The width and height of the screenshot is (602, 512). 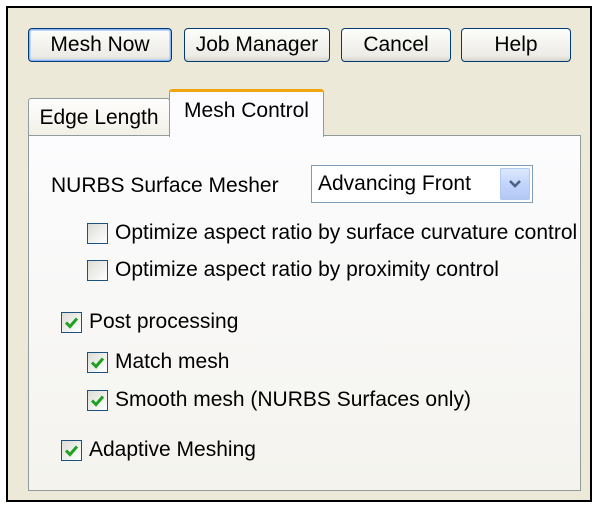 I want to click on match-mesh-checkbox, so click(x=97, y=362).